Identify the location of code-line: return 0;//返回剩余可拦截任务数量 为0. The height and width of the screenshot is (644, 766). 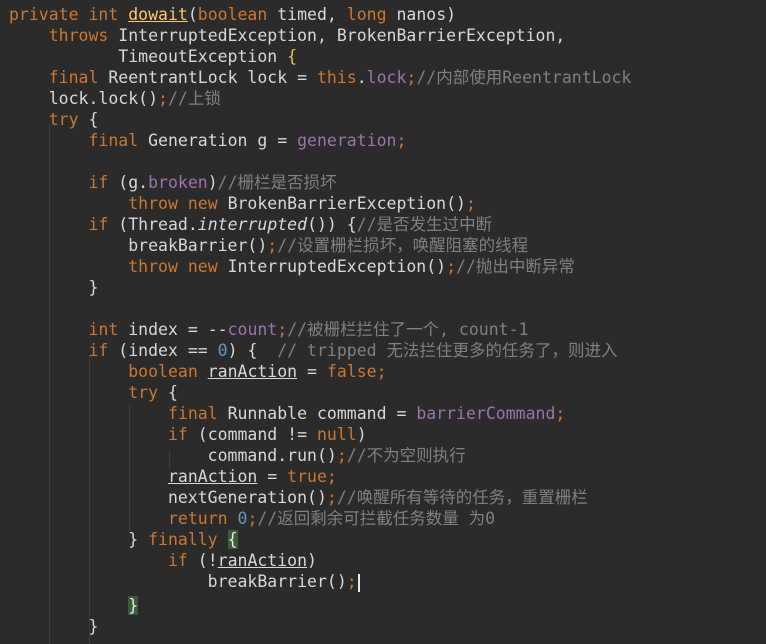
(252, 518).